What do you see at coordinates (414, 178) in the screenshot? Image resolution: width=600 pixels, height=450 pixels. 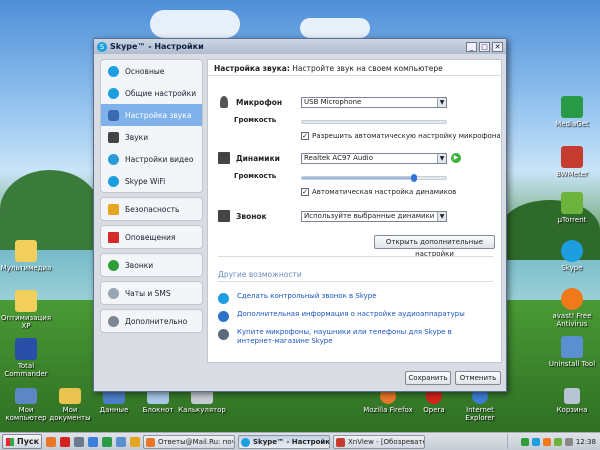 I see `speakers-volume-thumb` at bounding box center [414, 178].